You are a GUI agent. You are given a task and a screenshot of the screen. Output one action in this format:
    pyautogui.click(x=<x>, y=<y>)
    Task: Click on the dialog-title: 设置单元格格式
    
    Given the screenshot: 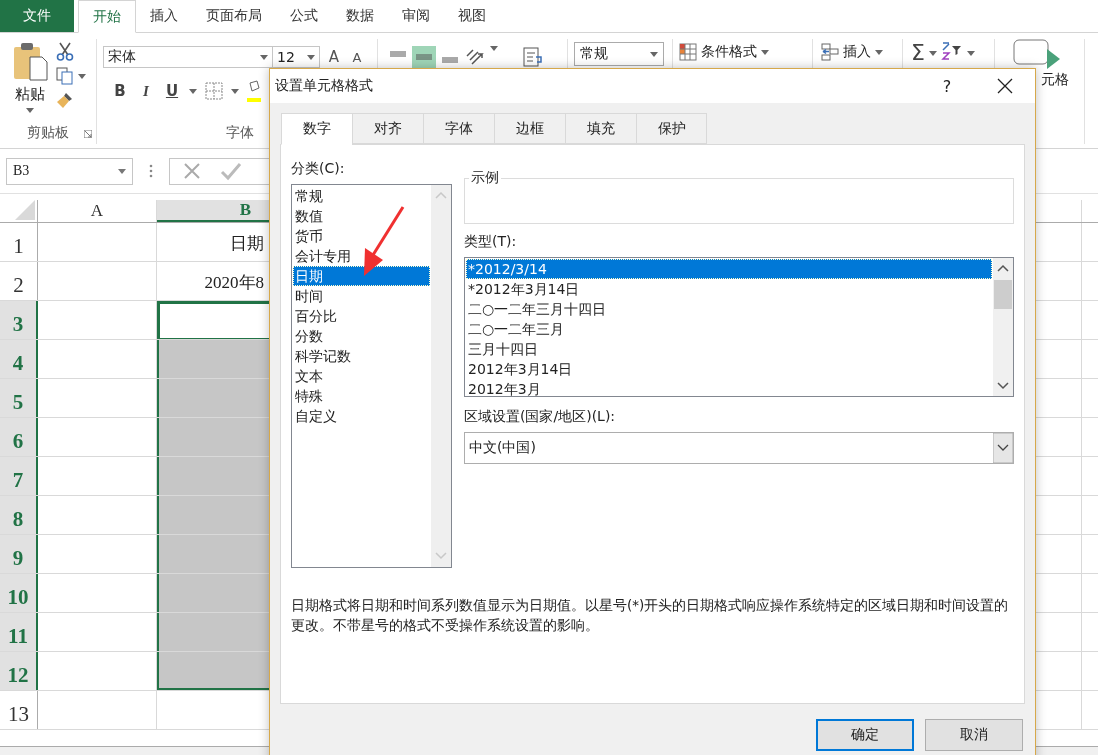 What is the action you would take?
    pyautogui.click(x=324, y=86)
    